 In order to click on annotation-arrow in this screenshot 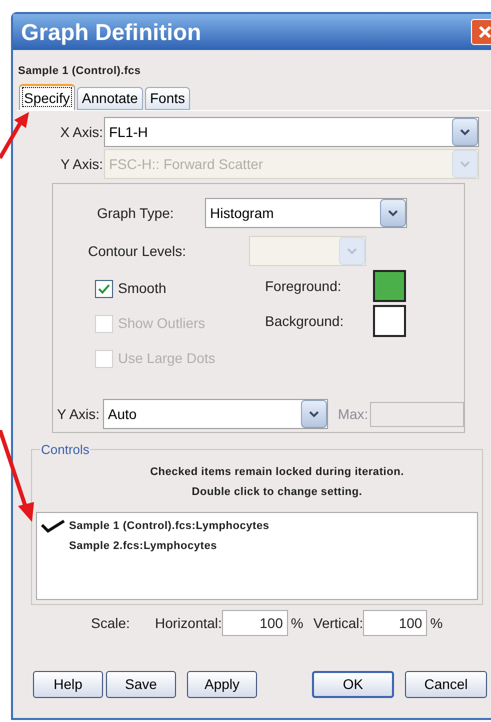, I will do `click(15, 136)`.